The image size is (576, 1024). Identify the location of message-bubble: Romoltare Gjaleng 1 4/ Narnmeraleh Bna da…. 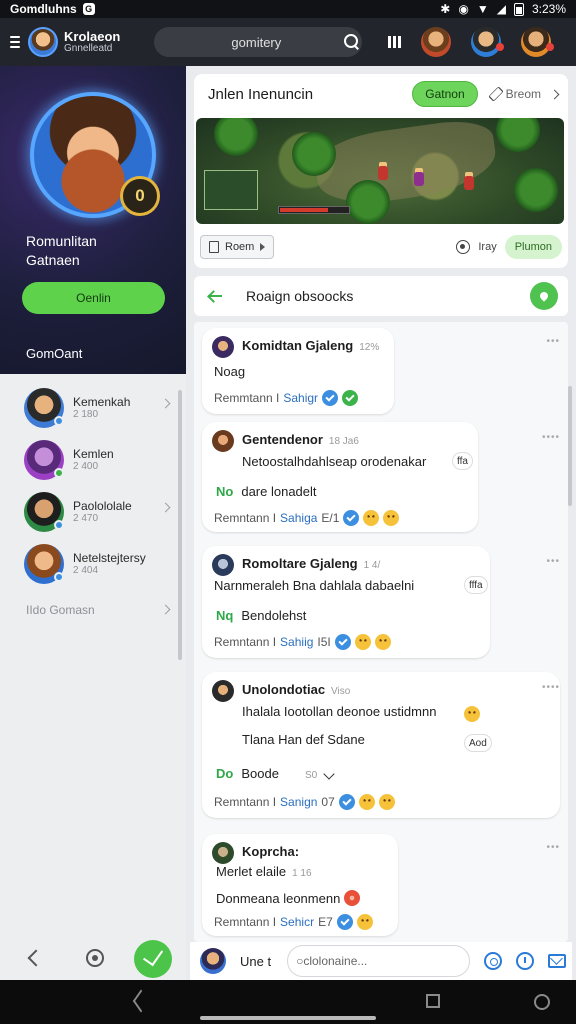
(346, 602).